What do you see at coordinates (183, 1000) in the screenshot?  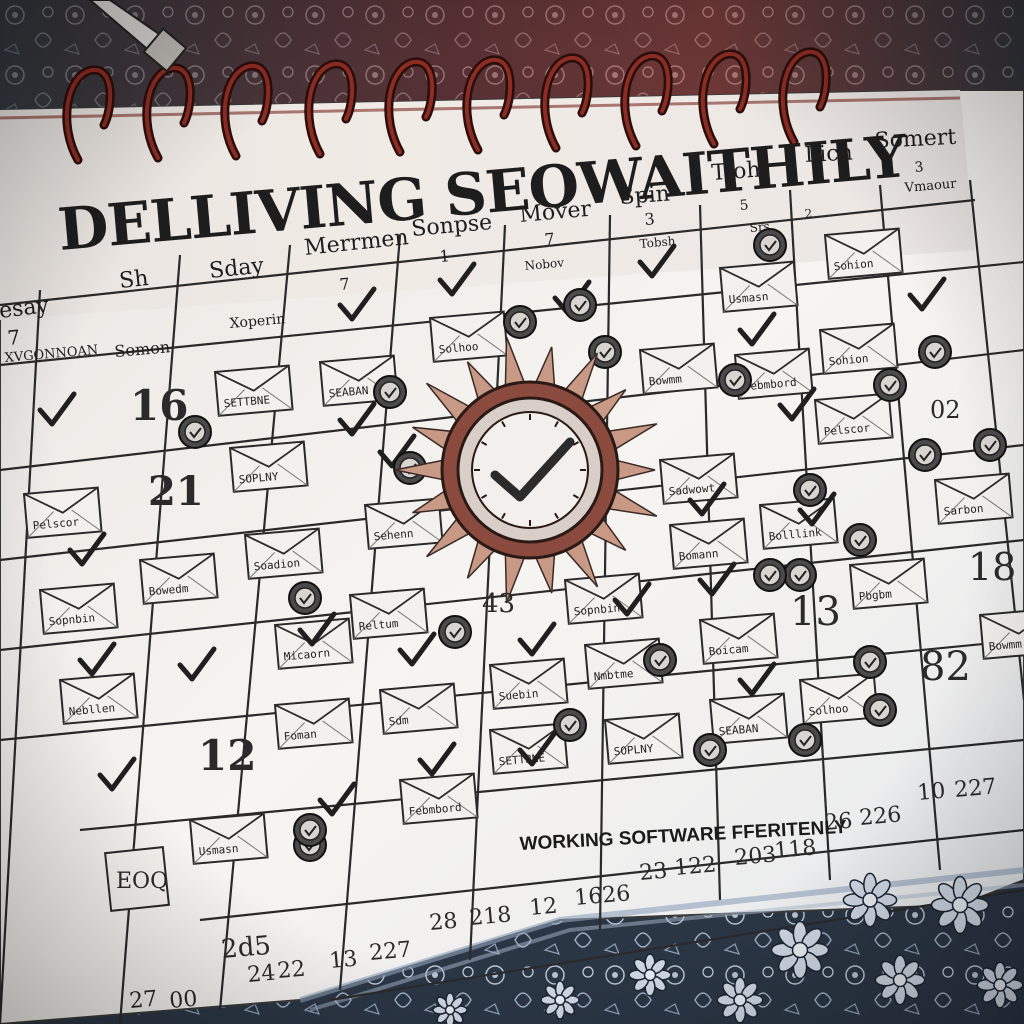 I see `bottom-number: 00` at bounding box center [183, 1000].